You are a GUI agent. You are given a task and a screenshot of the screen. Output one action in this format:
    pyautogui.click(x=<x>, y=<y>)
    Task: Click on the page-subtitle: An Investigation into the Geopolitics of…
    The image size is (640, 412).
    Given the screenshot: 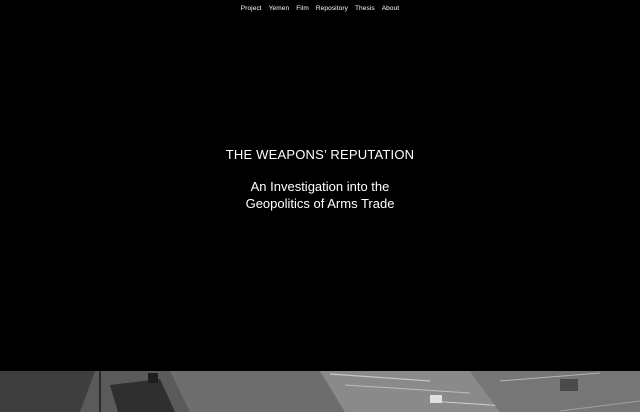 What is the action you would take?
    pyautogui.click(x=320, y=195)
    